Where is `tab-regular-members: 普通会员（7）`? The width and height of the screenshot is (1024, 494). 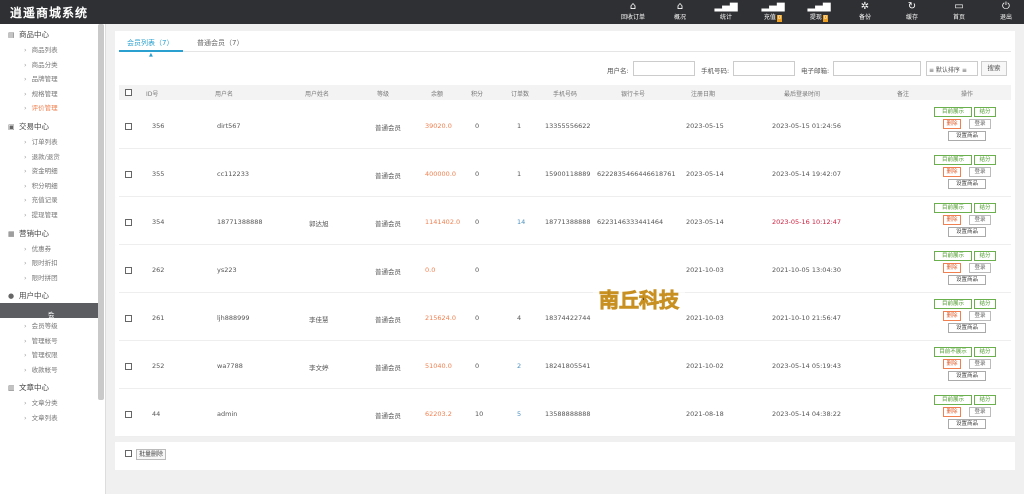
tab-regular-members: 普通会员（7） is located at coordinates (220, 43).